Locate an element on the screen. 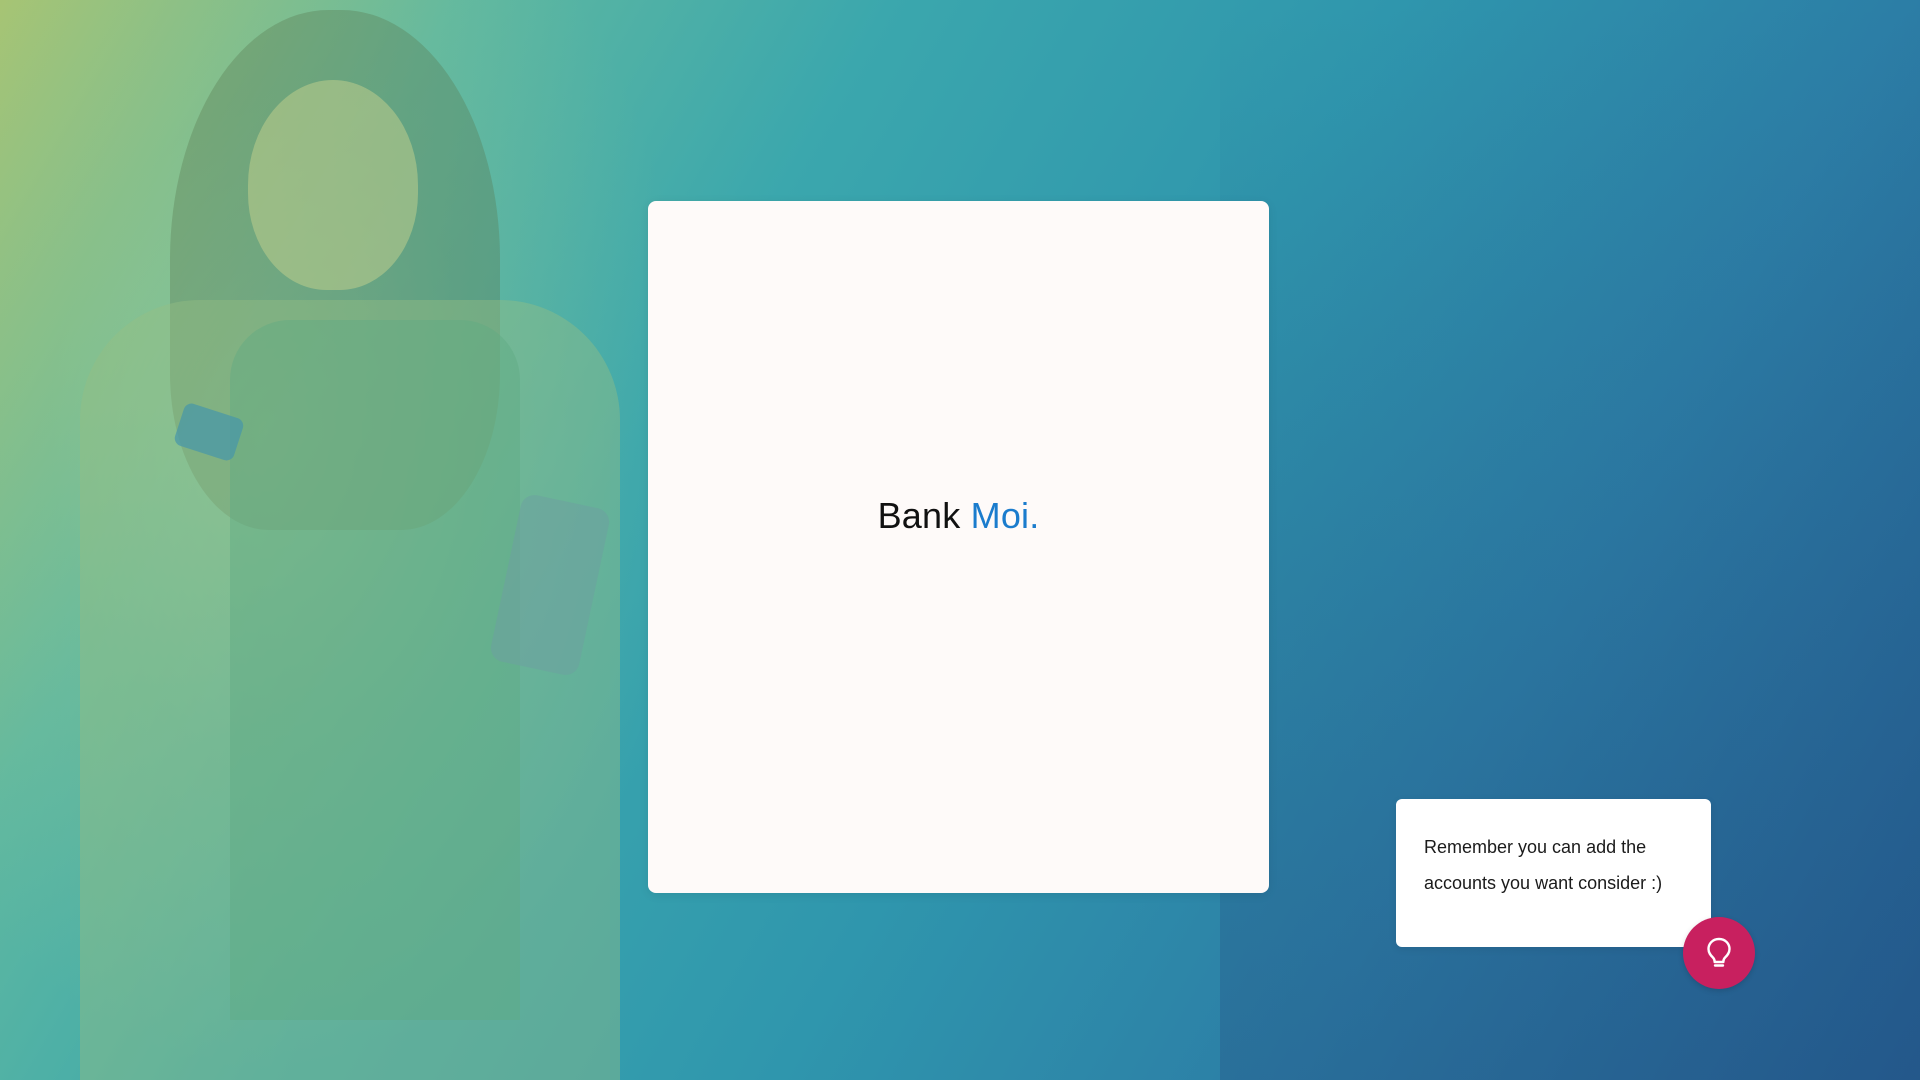 The image size is (1920, 1080). lightbulb-icon is located at coordinates (1719, 952).